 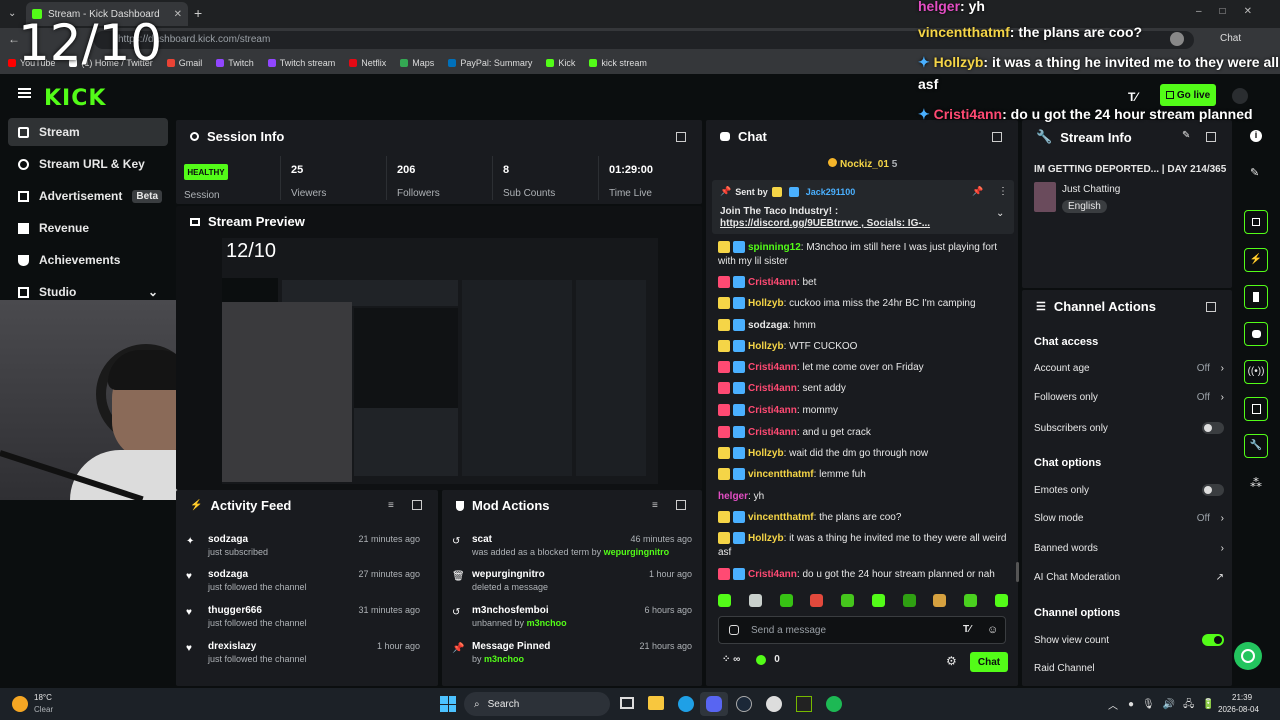 I want to click on emotes-only-toggle, so click(x=1213, y=490).